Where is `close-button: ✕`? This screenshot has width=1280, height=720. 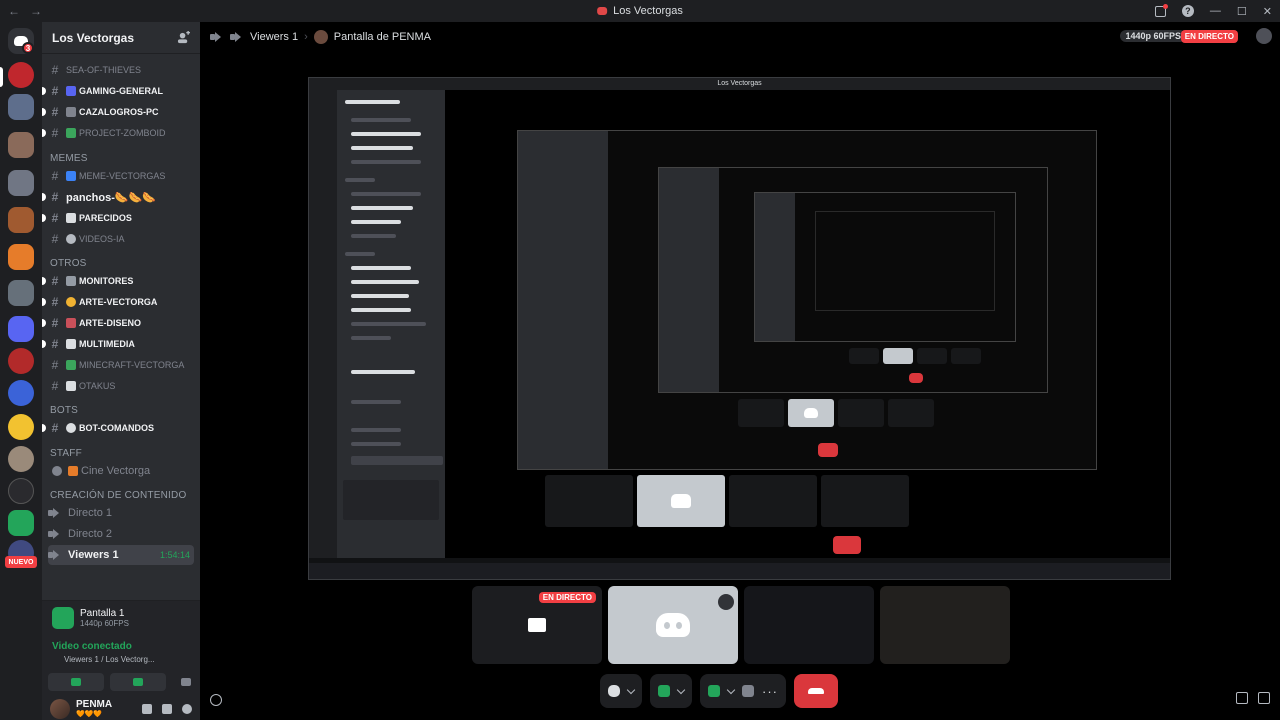 close-button: ✕ is located at coordinates (1267, 11).